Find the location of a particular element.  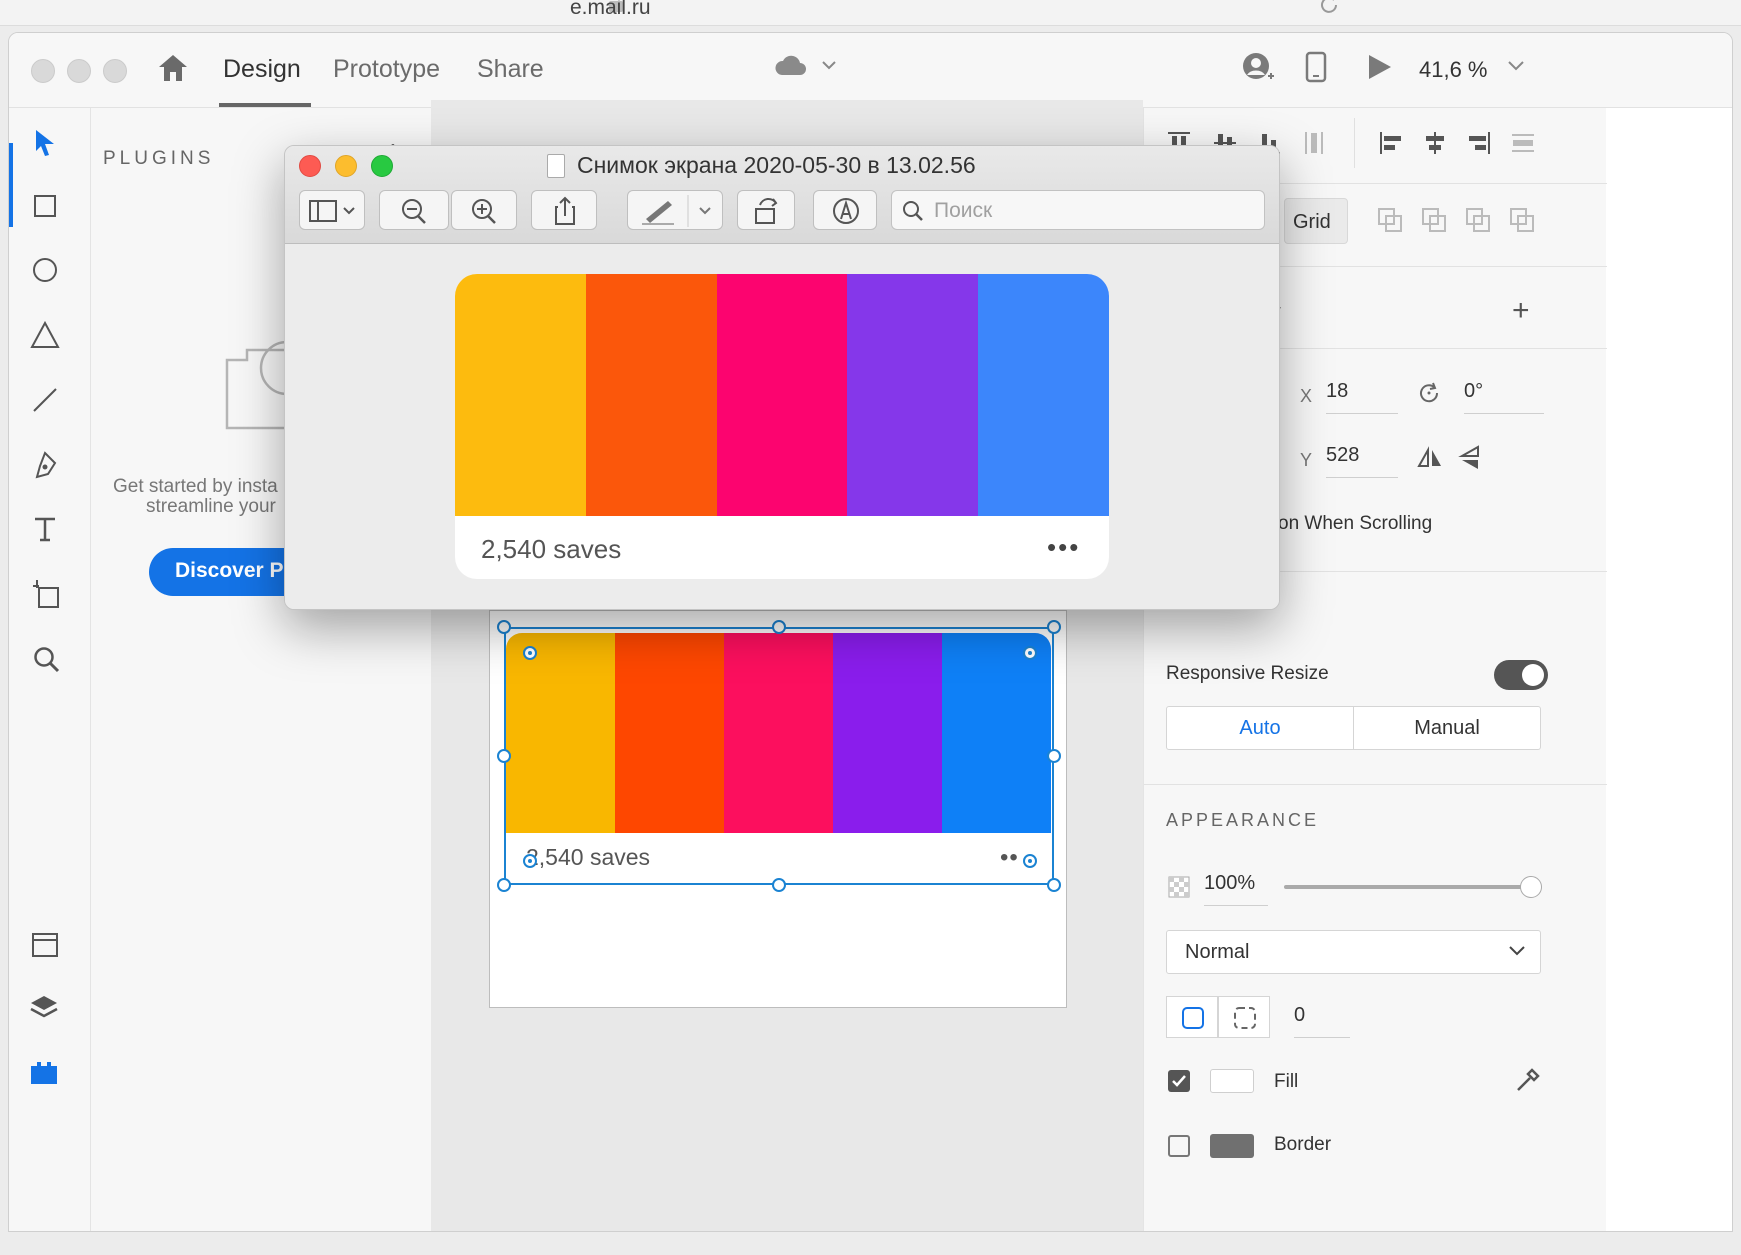

sidebar-toggle-button is located at coordinates (332, 210).